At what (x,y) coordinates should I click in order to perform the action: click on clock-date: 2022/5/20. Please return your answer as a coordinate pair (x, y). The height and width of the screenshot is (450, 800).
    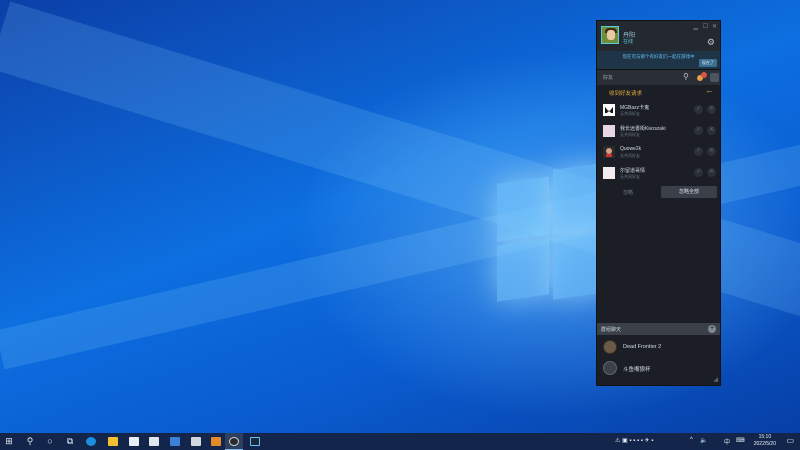
    Looking at the image, I should click on (764, 444).